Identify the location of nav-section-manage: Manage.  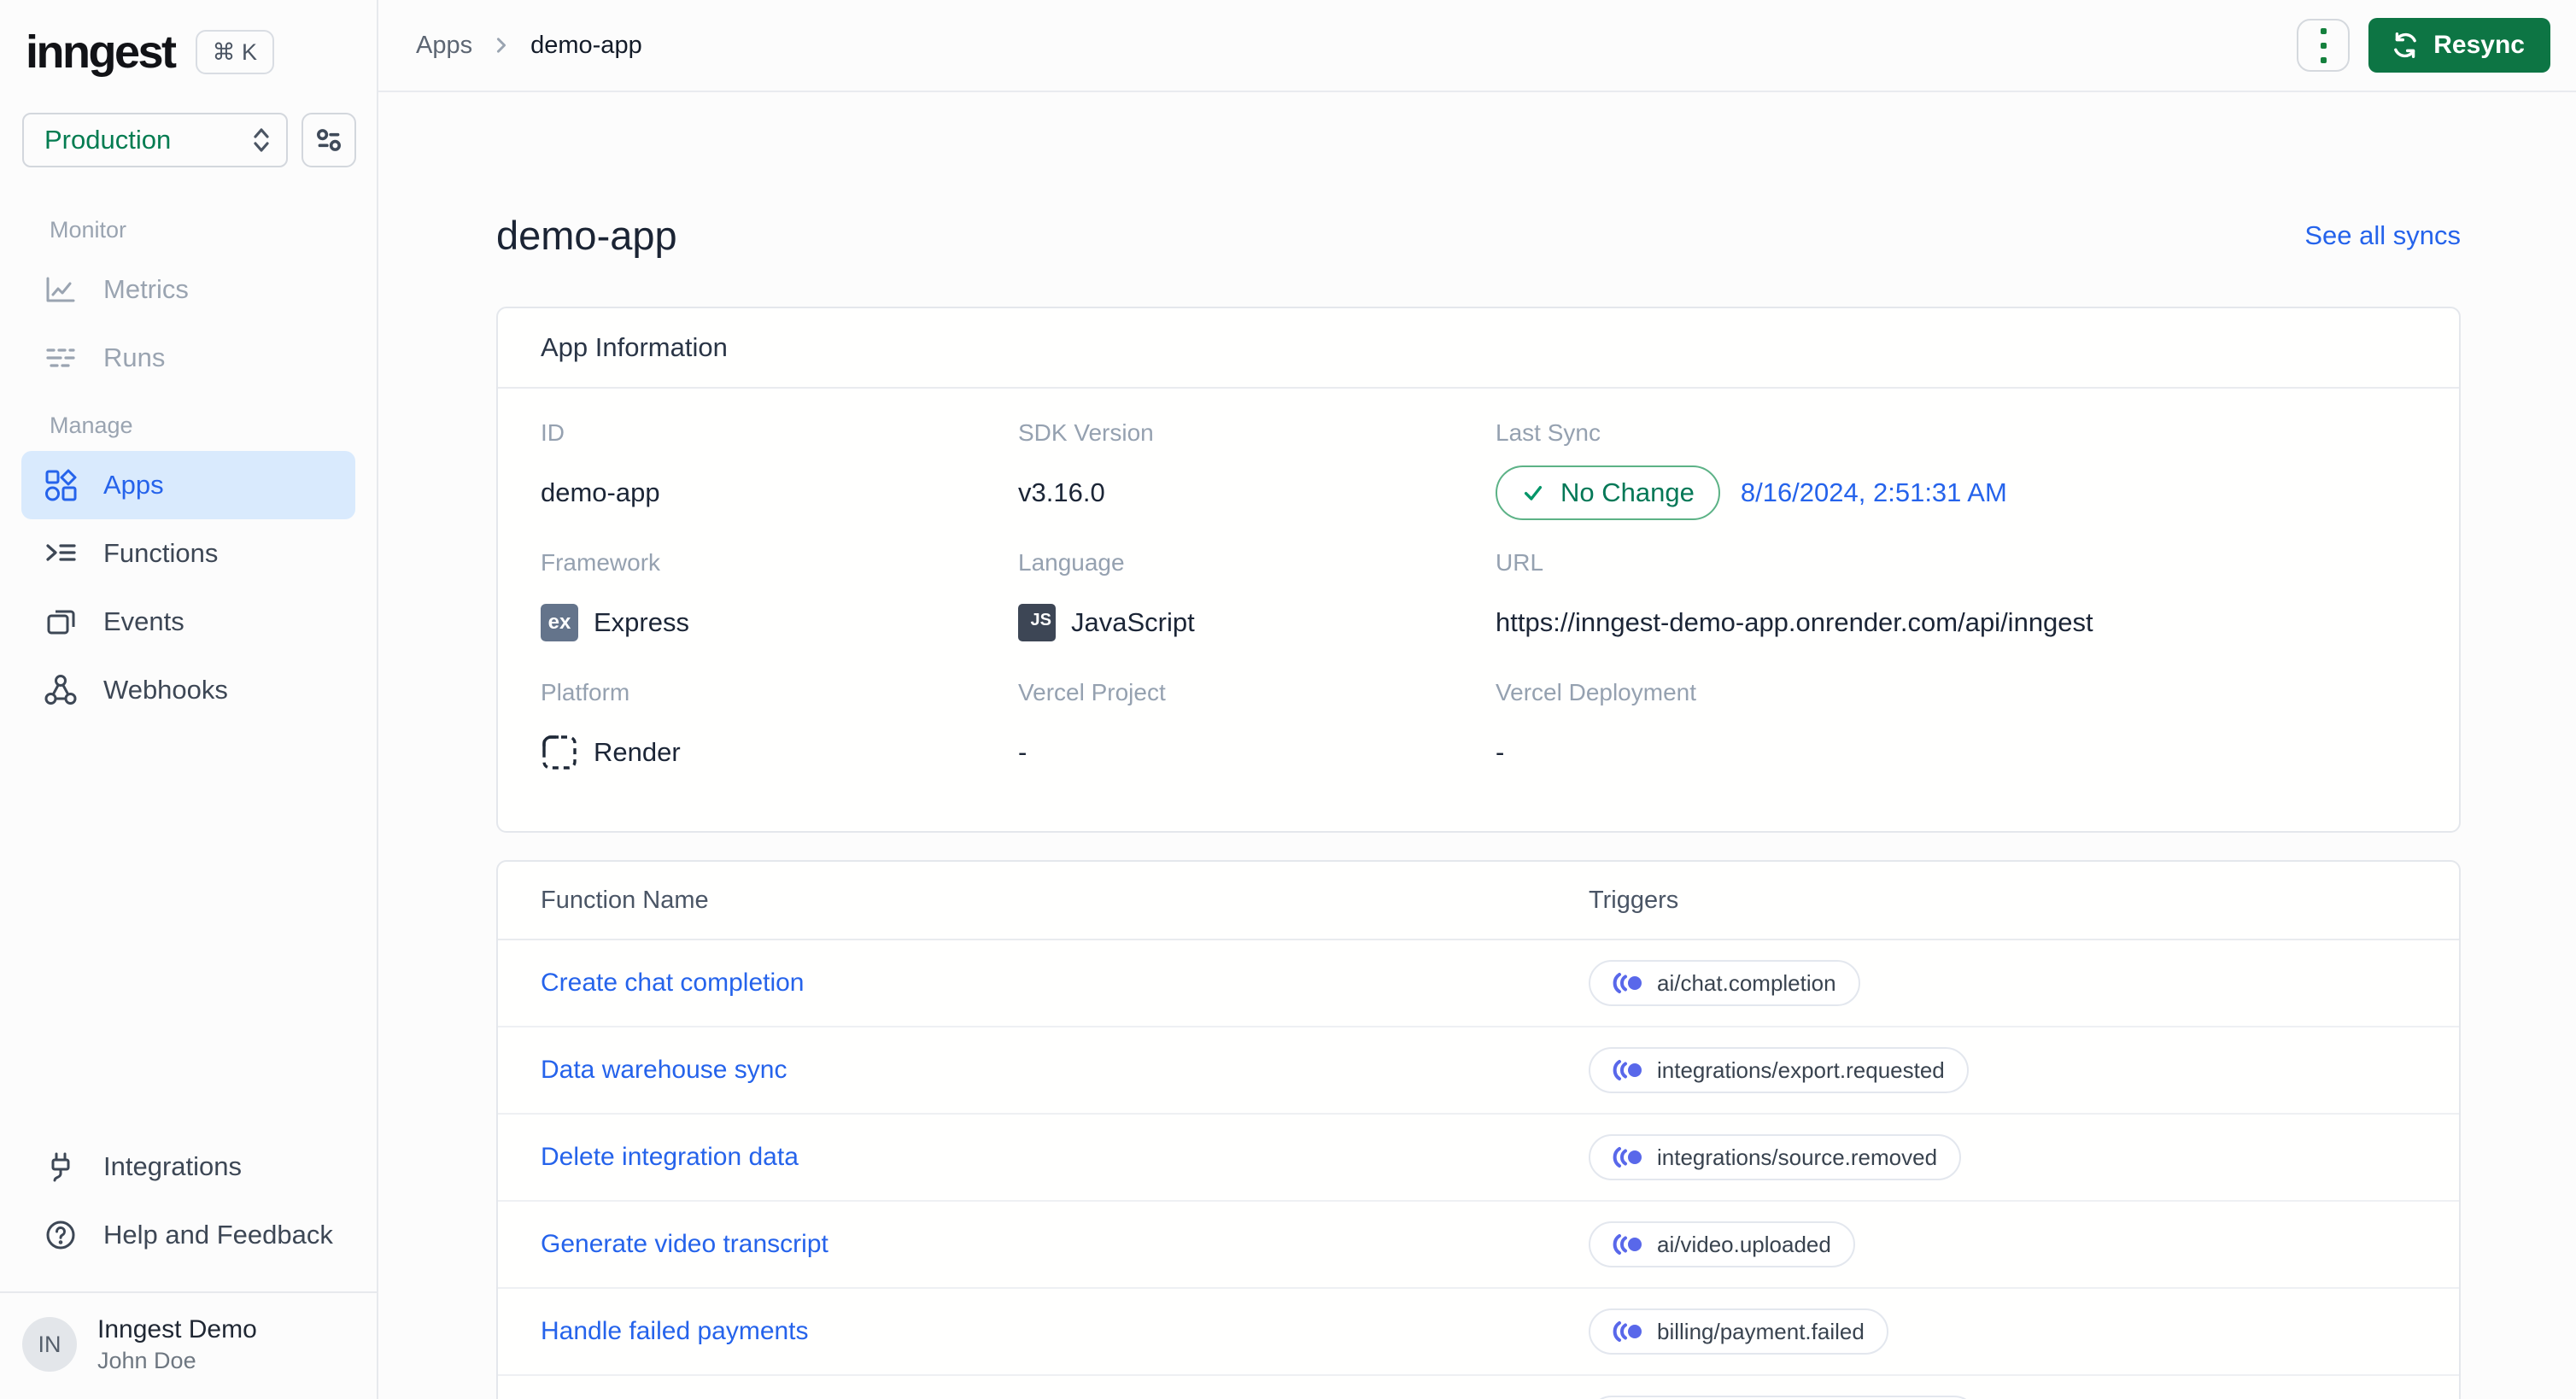
(91, 425).